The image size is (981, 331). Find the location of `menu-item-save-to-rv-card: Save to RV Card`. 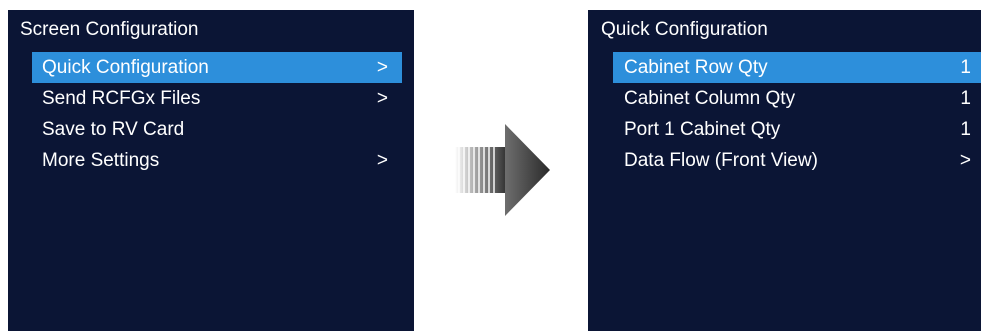

menu-item-save-to-rv-card: Save to RV Card is located at coordinates (217, 129).